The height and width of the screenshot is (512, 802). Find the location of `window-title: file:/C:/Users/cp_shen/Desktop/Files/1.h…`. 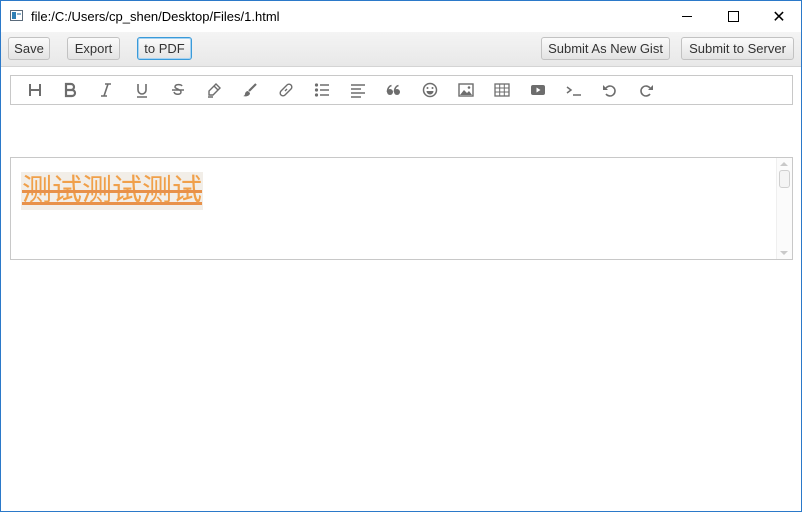

window-title: file:/C:/Users/cp_shen/Desktop/Files/1.h… is located at coordinates (155, 16).